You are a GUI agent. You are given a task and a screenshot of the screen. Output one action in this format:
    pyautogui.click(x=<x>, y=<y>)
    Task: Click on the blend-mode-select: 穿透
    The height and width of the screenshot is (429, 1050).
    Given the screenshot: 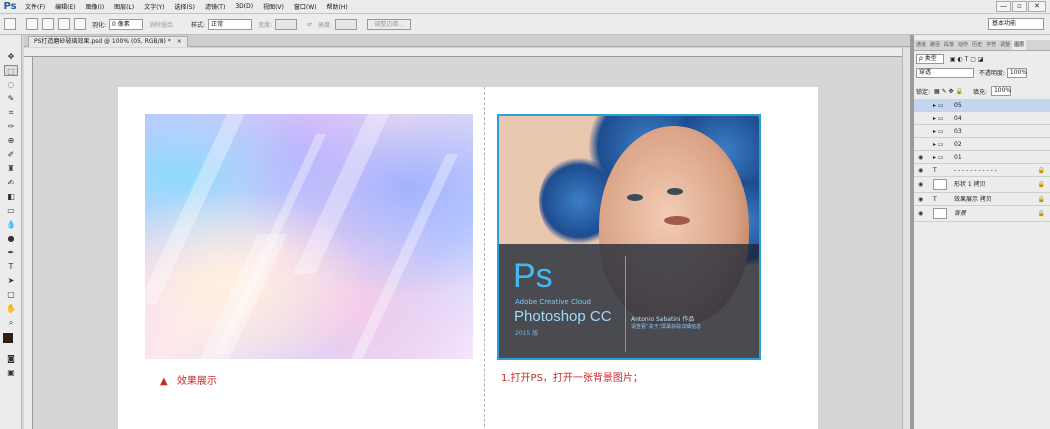 What is the action you would take?
    pyautogui.click(x=945, y=73)
    